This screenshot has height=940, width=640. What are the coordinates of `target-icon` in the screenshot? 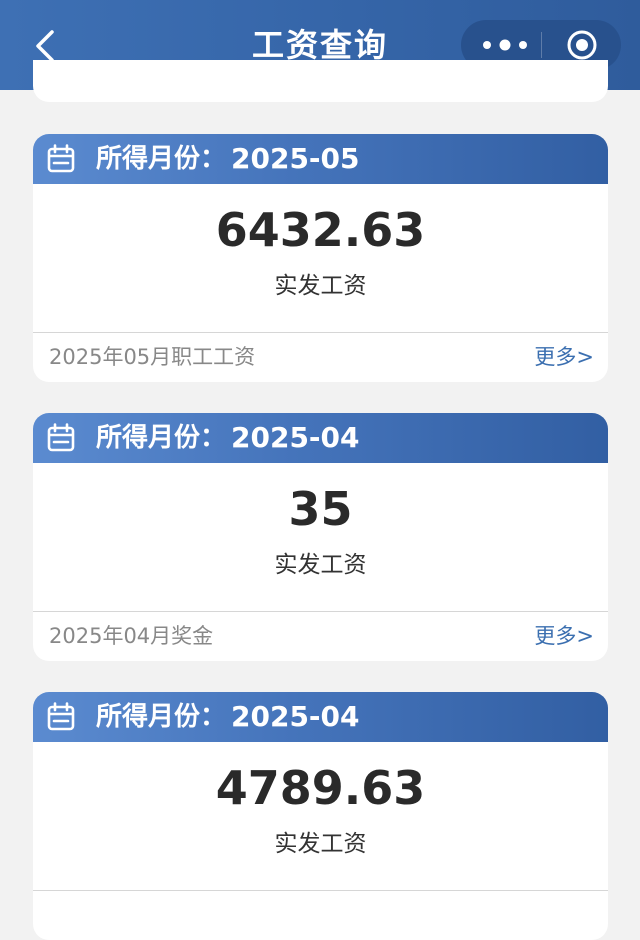 It's located at (582, 45).